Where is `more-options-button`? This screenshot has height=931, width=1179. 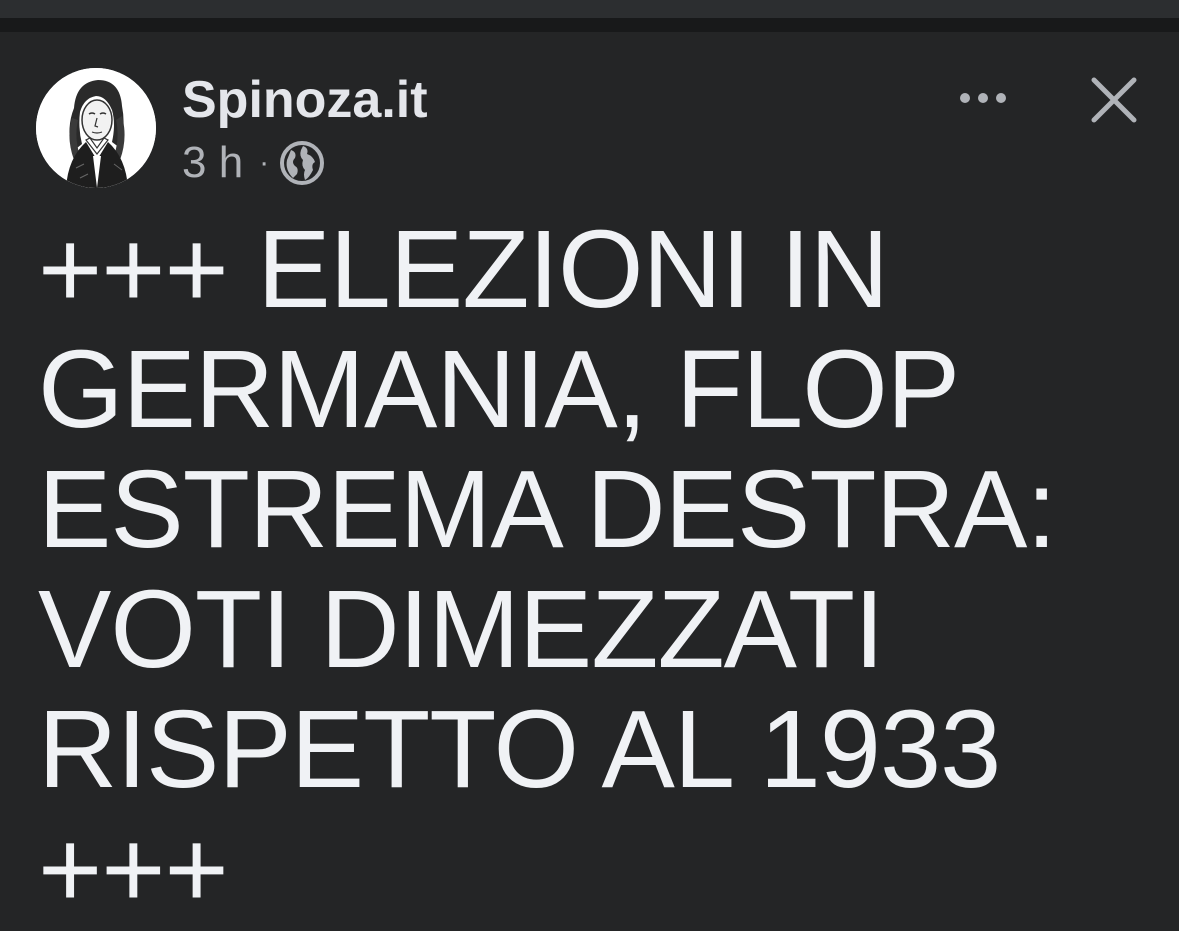
more-options-button is located at coordinates (983, 98).